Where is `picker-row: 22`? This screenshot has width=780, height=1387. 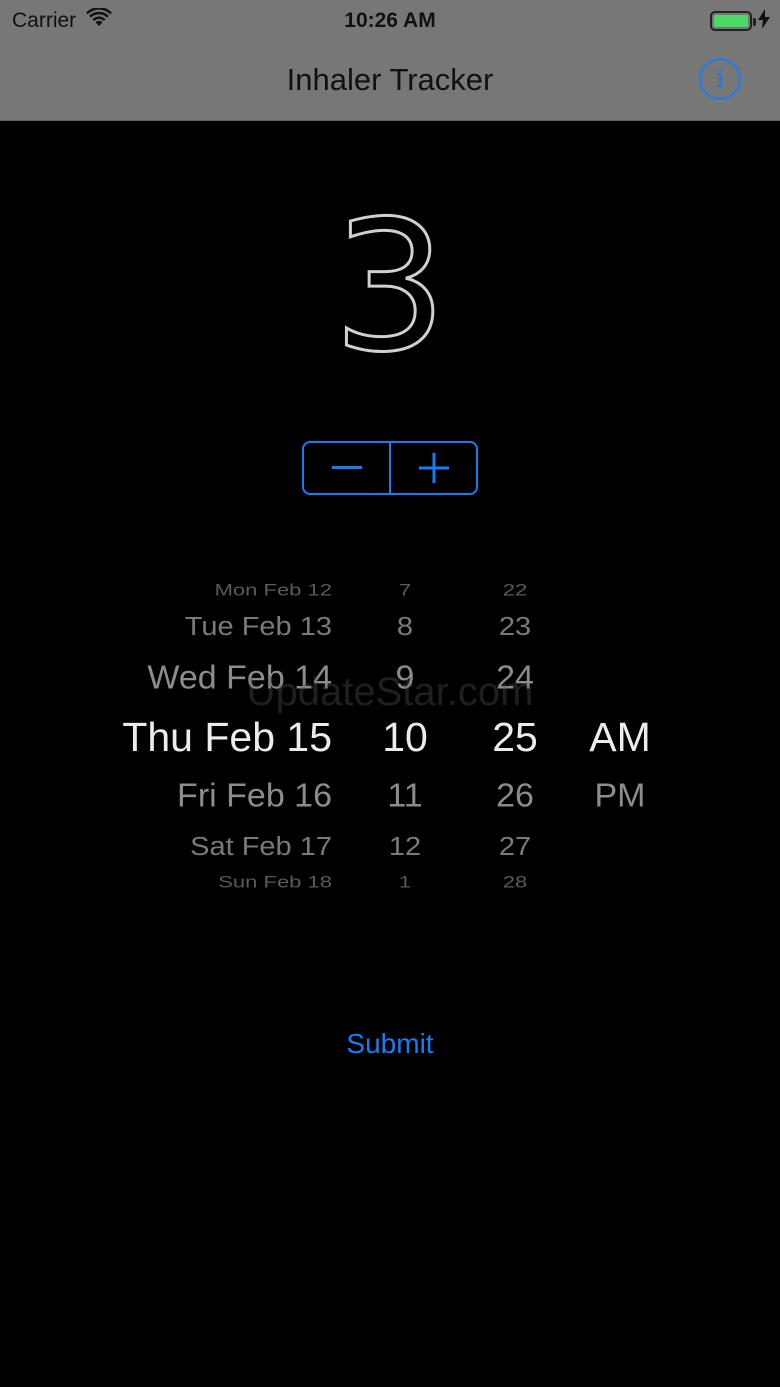 picker-row: 22 is located at coordinates (515, 590).